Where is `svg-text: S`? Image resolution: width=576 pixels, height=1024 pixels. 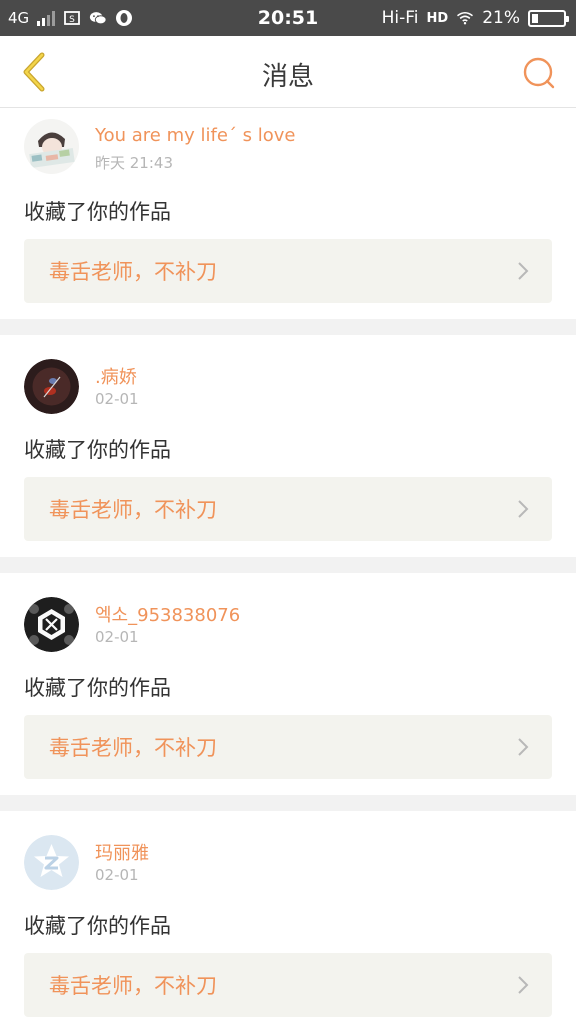
svg-text: S is located at coordinates (72, 20).